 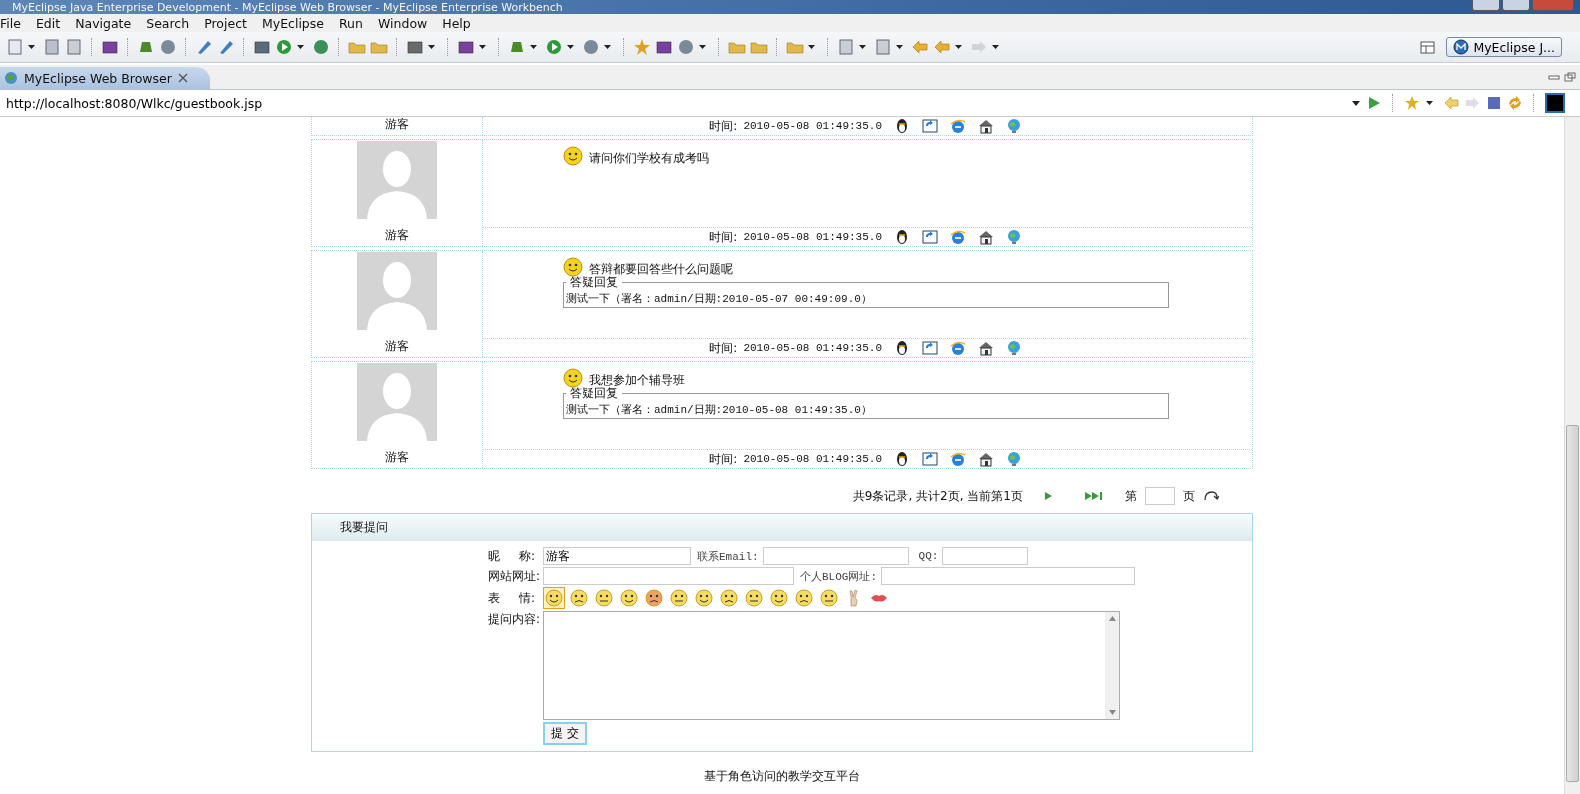 What do you see at coordinates (1211, 496) in the screenshot?
I see `go-arrow-icon` at bounding box center [1211, 496].